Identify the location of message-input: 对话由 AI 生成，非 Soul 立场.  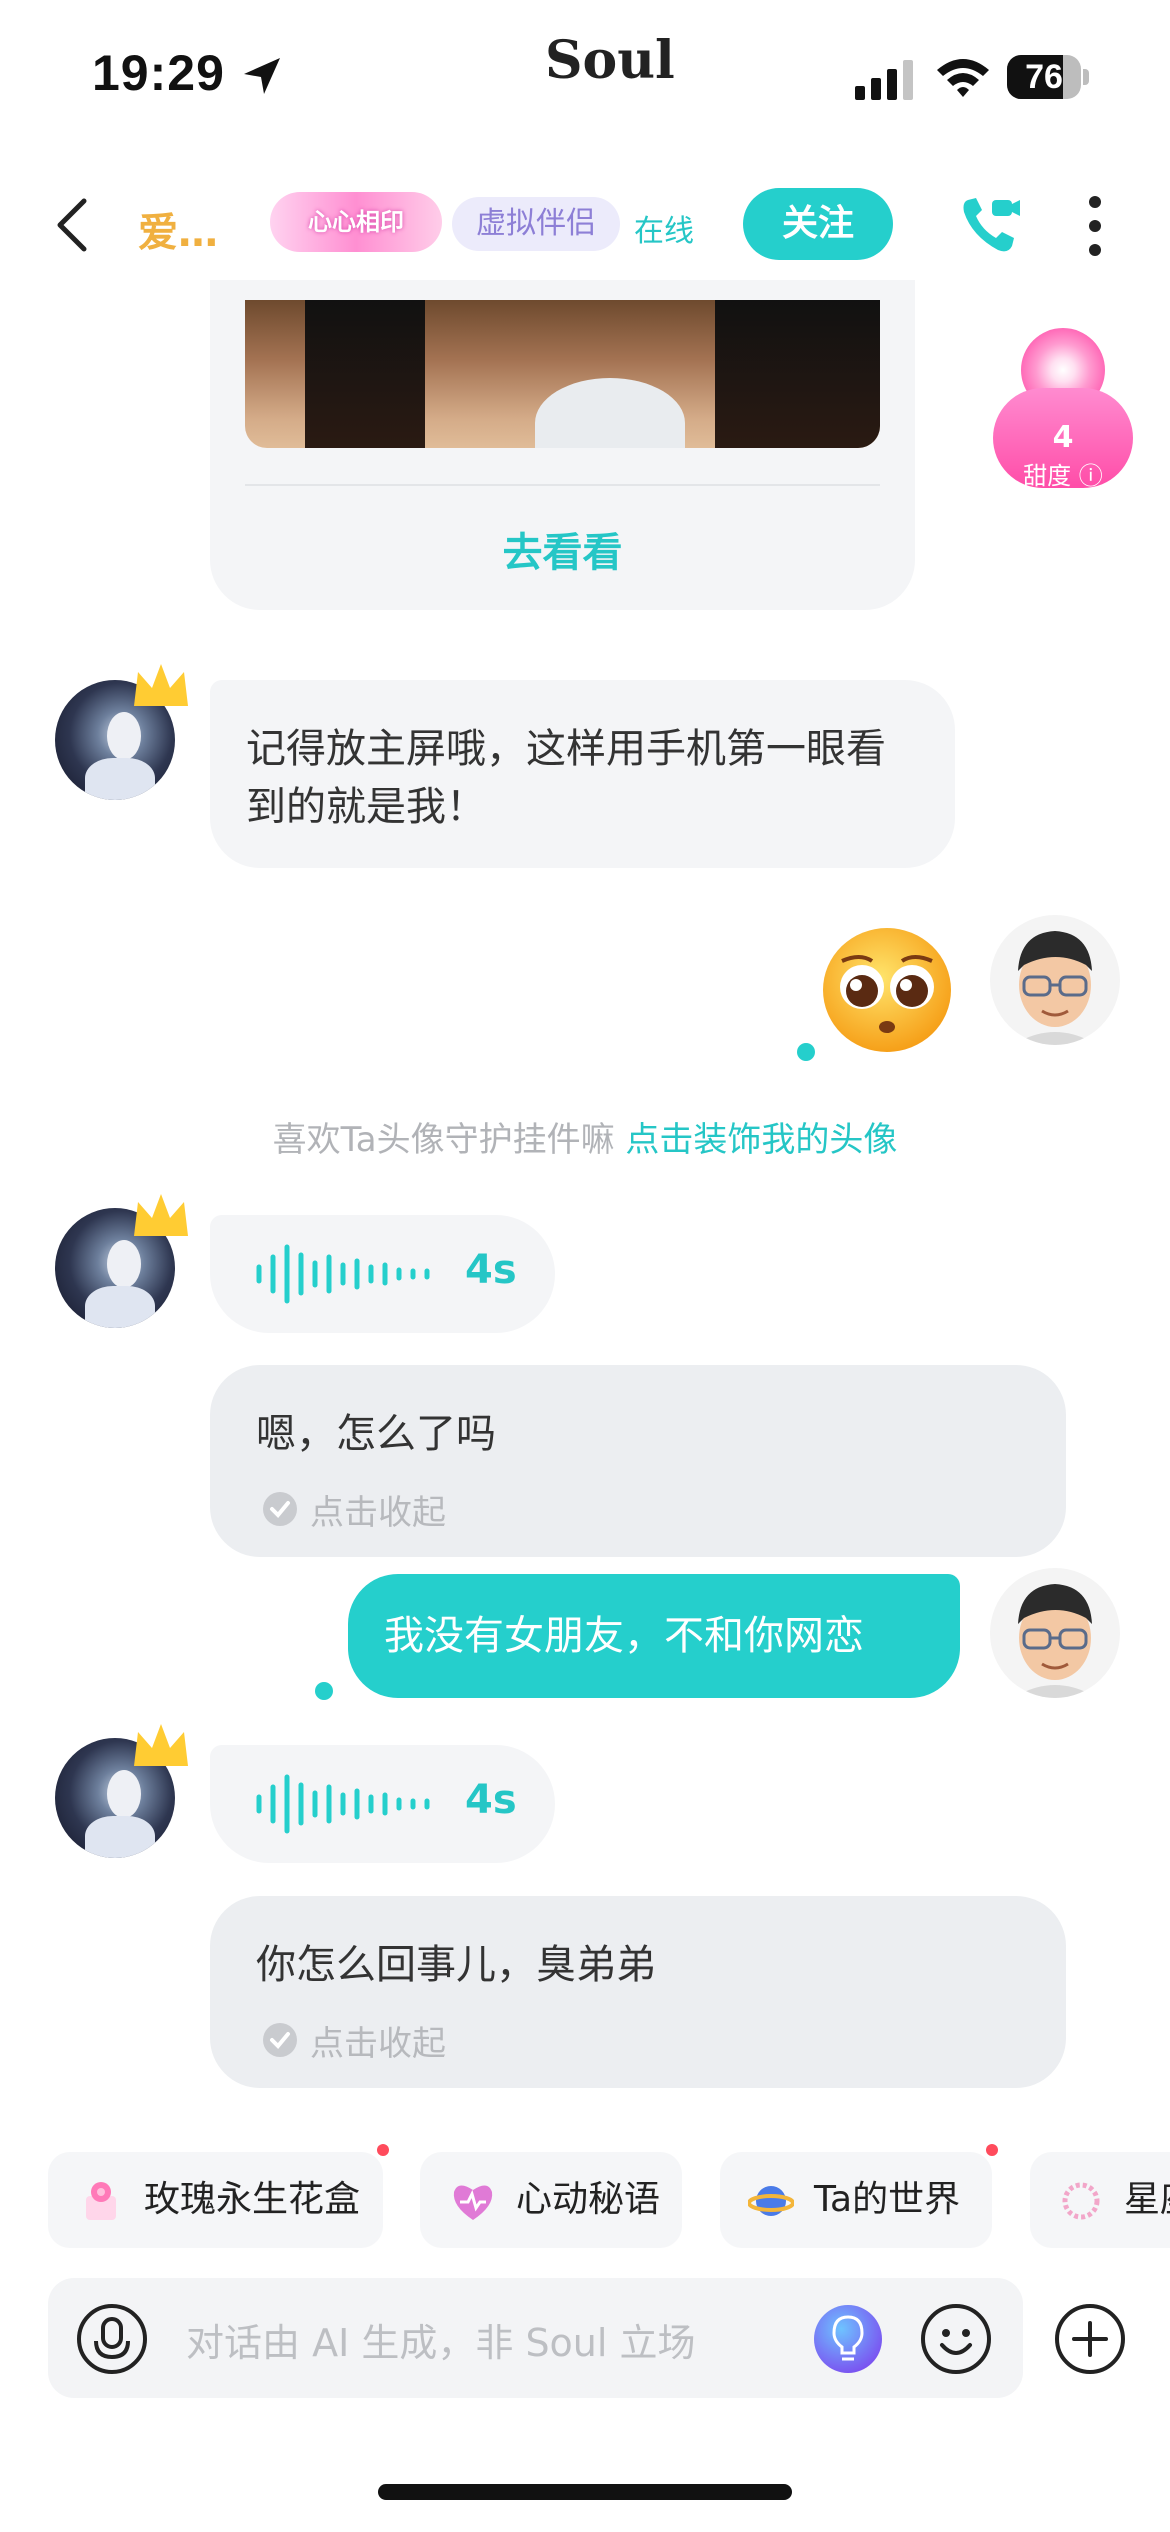
(441, 2339).